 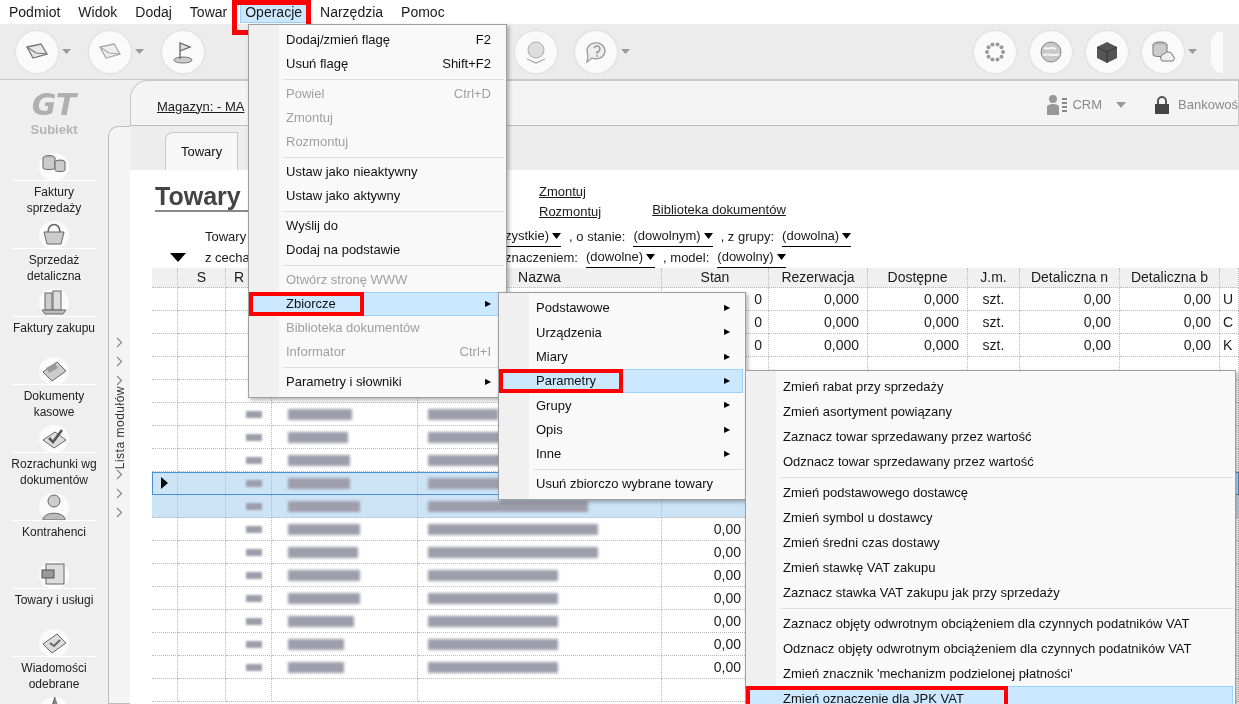 What do you see at coordinates (316, 352) in the screenshot?
I see `menu-label: Informator` at bounding box center [316, 352].